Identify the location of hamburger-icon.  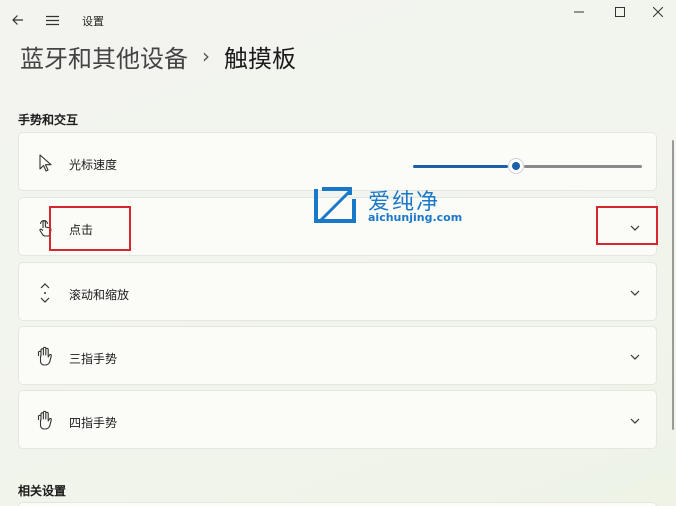
(52, 20).